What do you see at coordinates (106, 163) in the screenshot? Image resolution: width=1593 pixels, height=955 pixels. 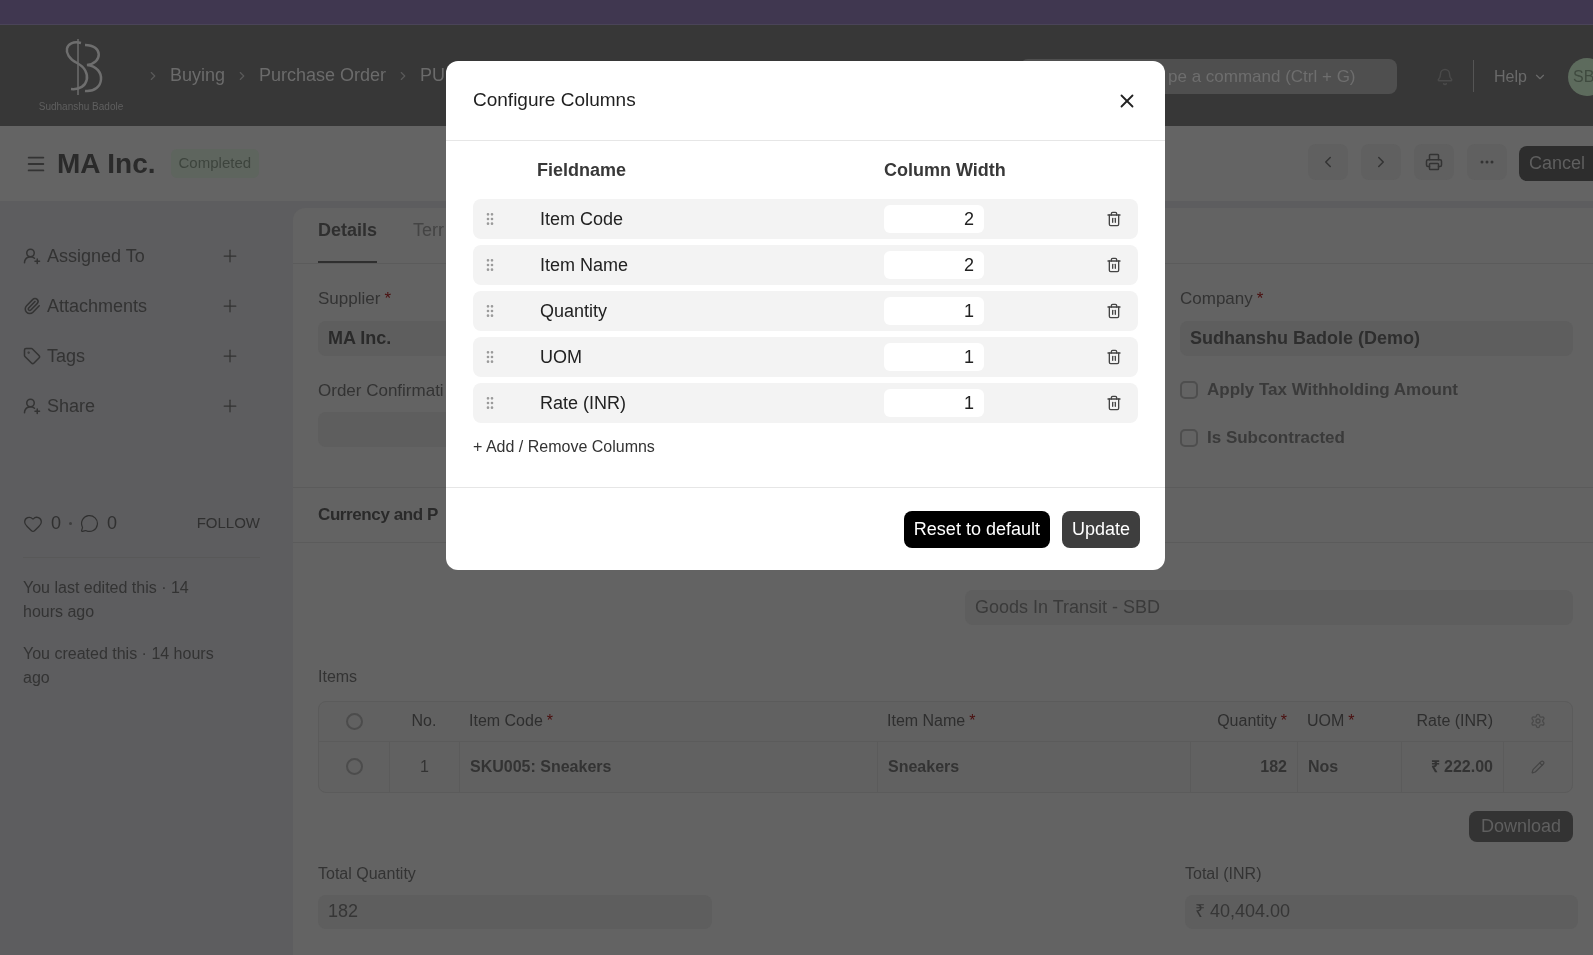 I see `page-title: MA Inc.` at bounding box center [106, 163].